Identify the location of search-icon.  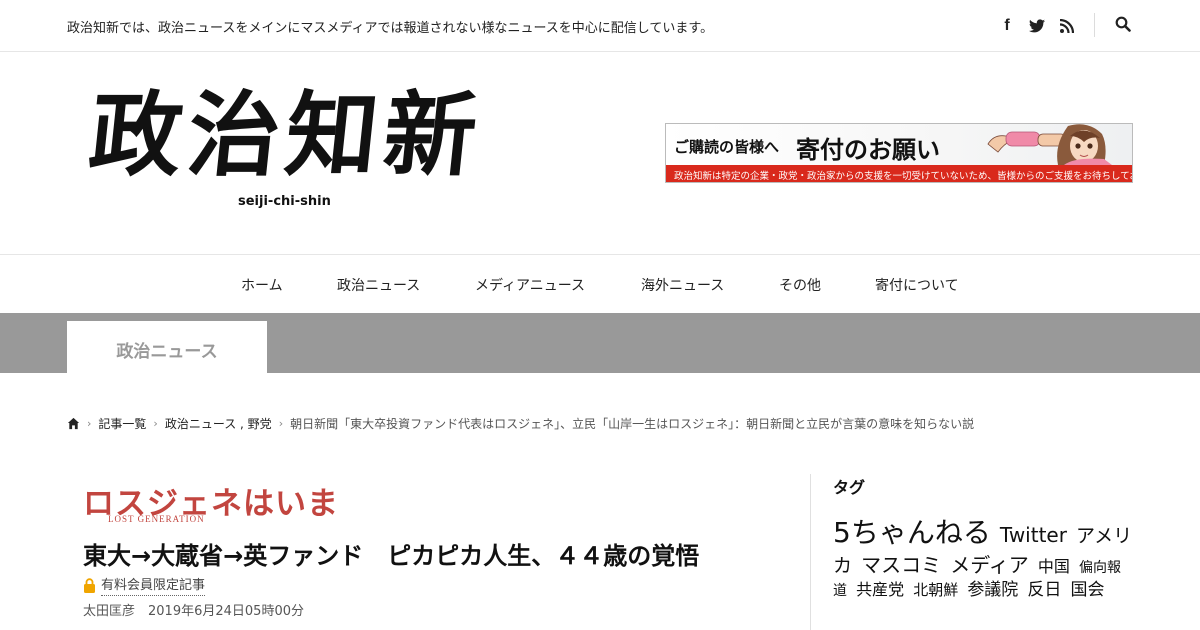
(1124, 25).